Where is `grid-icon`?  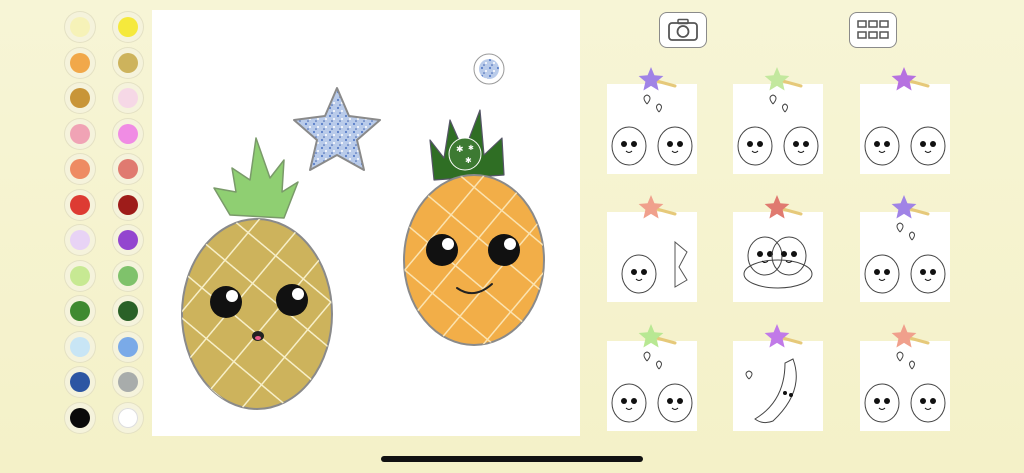
grid-icon is located at coordinates (873, 29).